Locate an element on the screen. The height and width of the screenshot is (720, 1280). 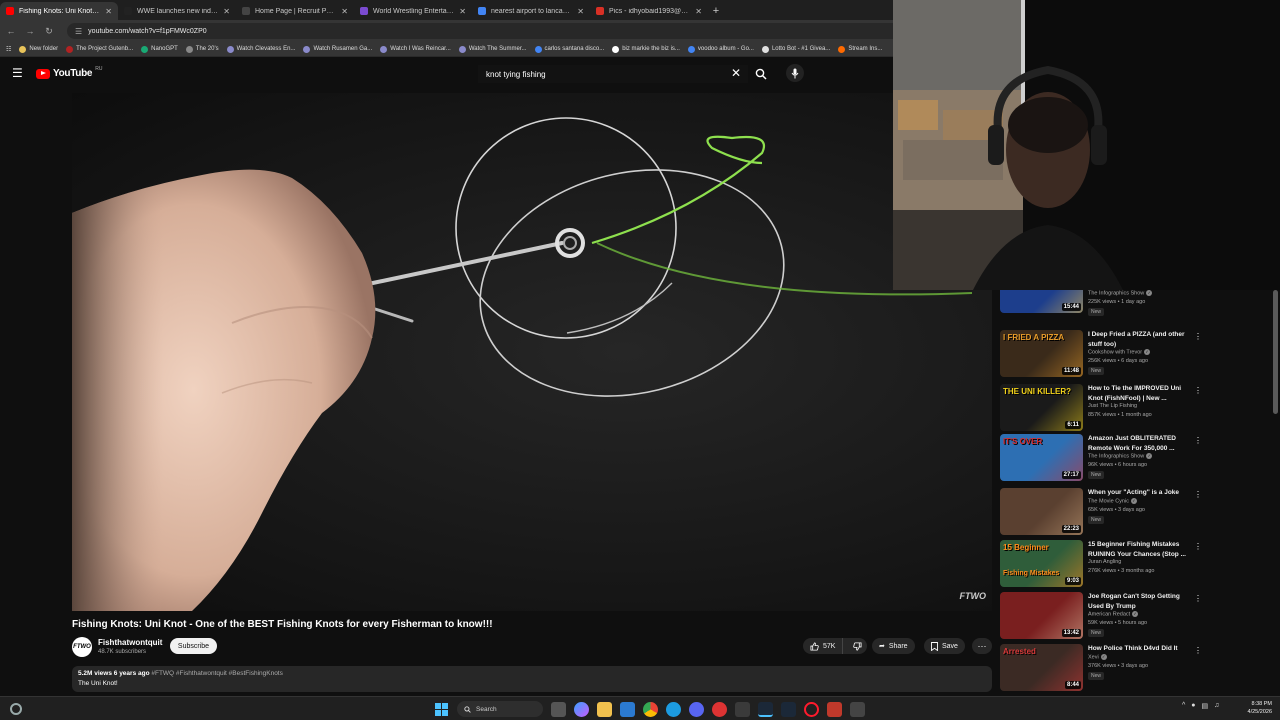
terminal-icon is located at coordinates (742, 709).